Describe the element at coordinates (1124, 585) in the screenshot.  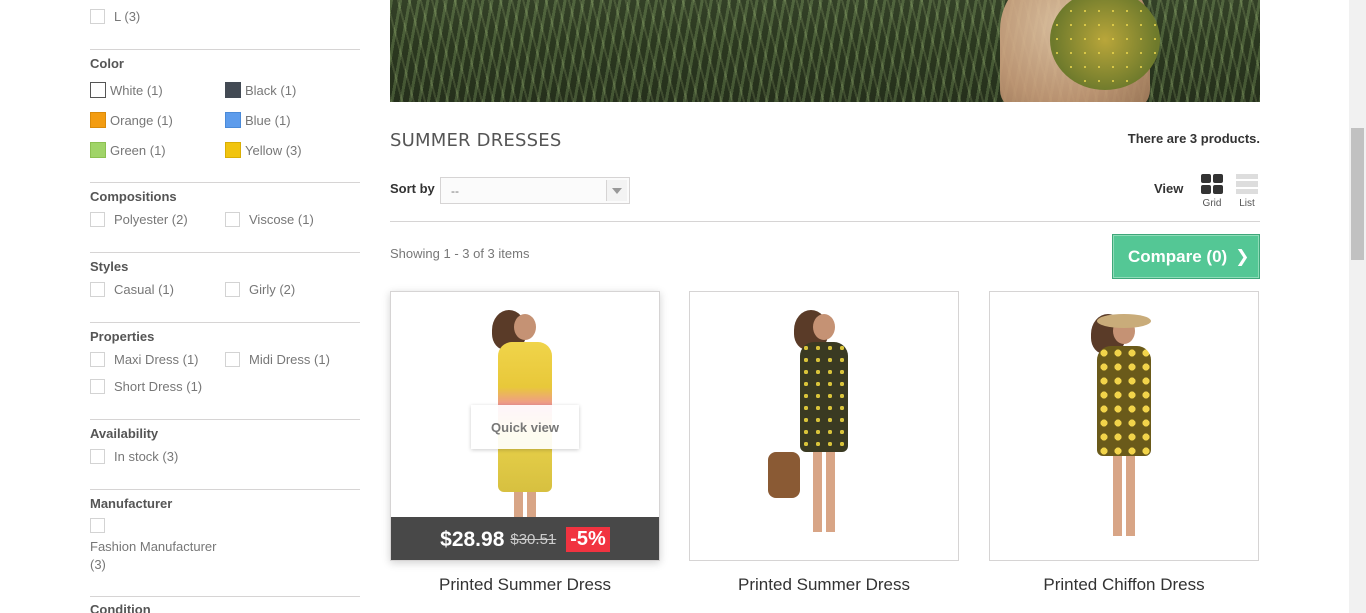
I see `product-name: Printed Chiffon Dress` at that location.